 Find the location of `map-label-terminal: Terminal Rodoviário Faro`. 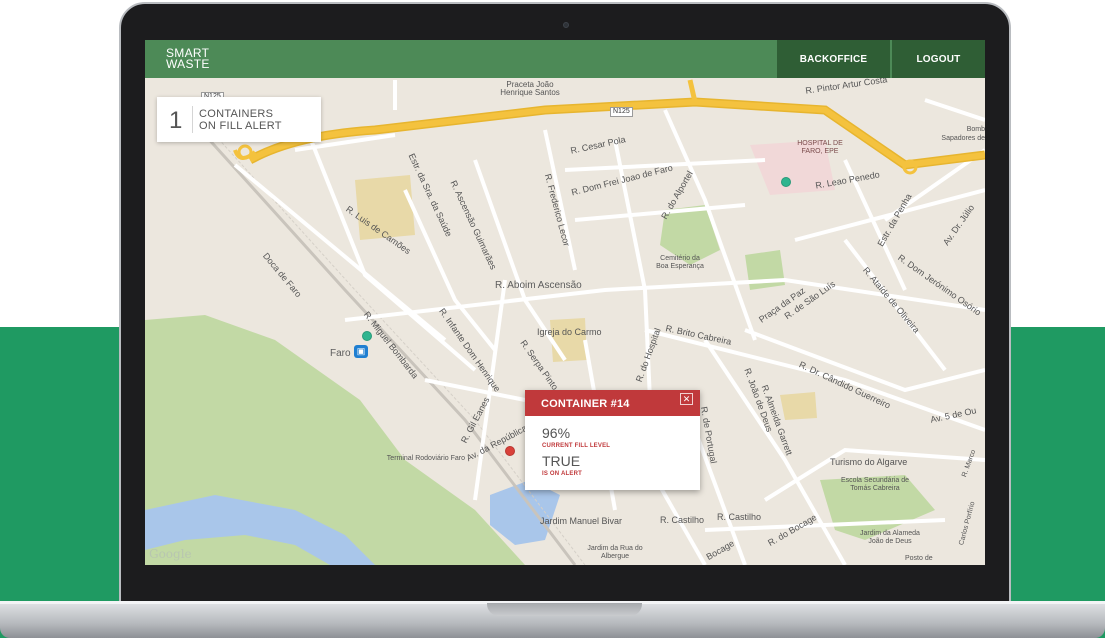

map-label-terminal: Terminal Rodoviário Faro is located at coordinates (425, 458).